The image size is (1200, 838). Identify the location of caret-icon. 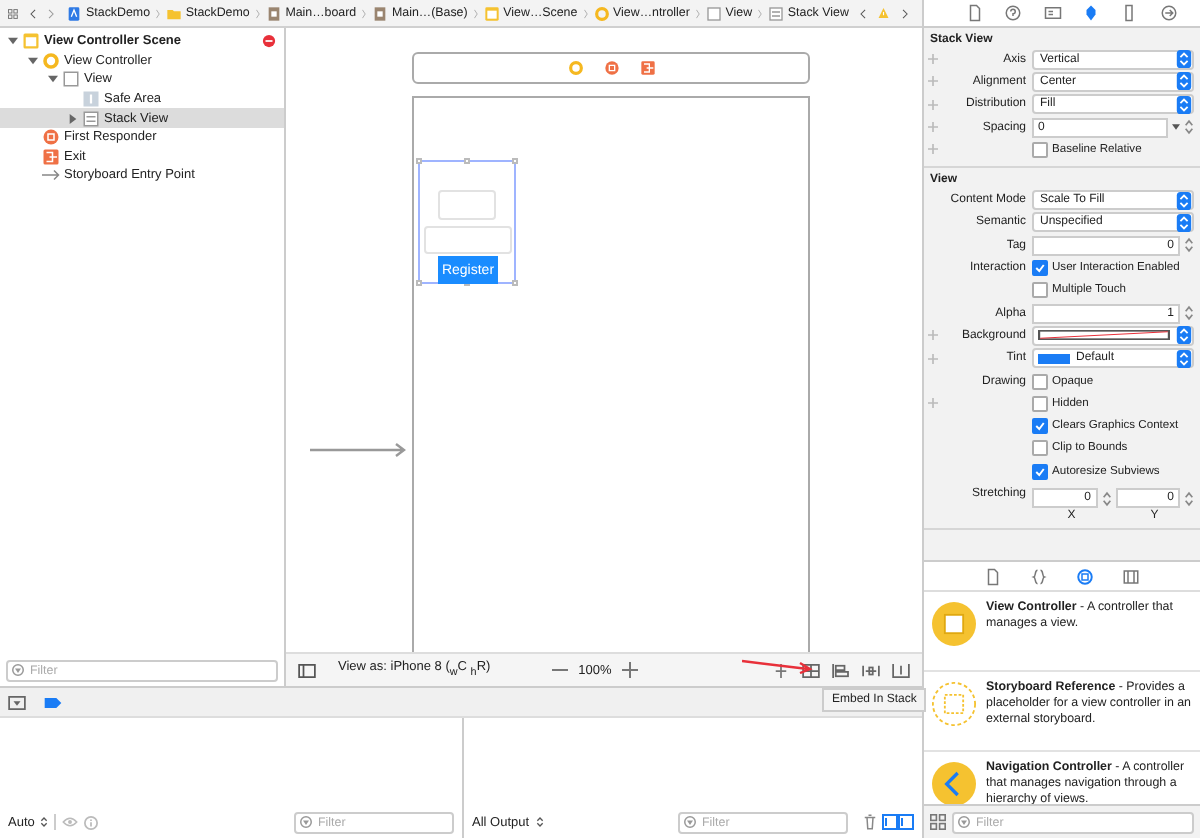
(1176, 127).